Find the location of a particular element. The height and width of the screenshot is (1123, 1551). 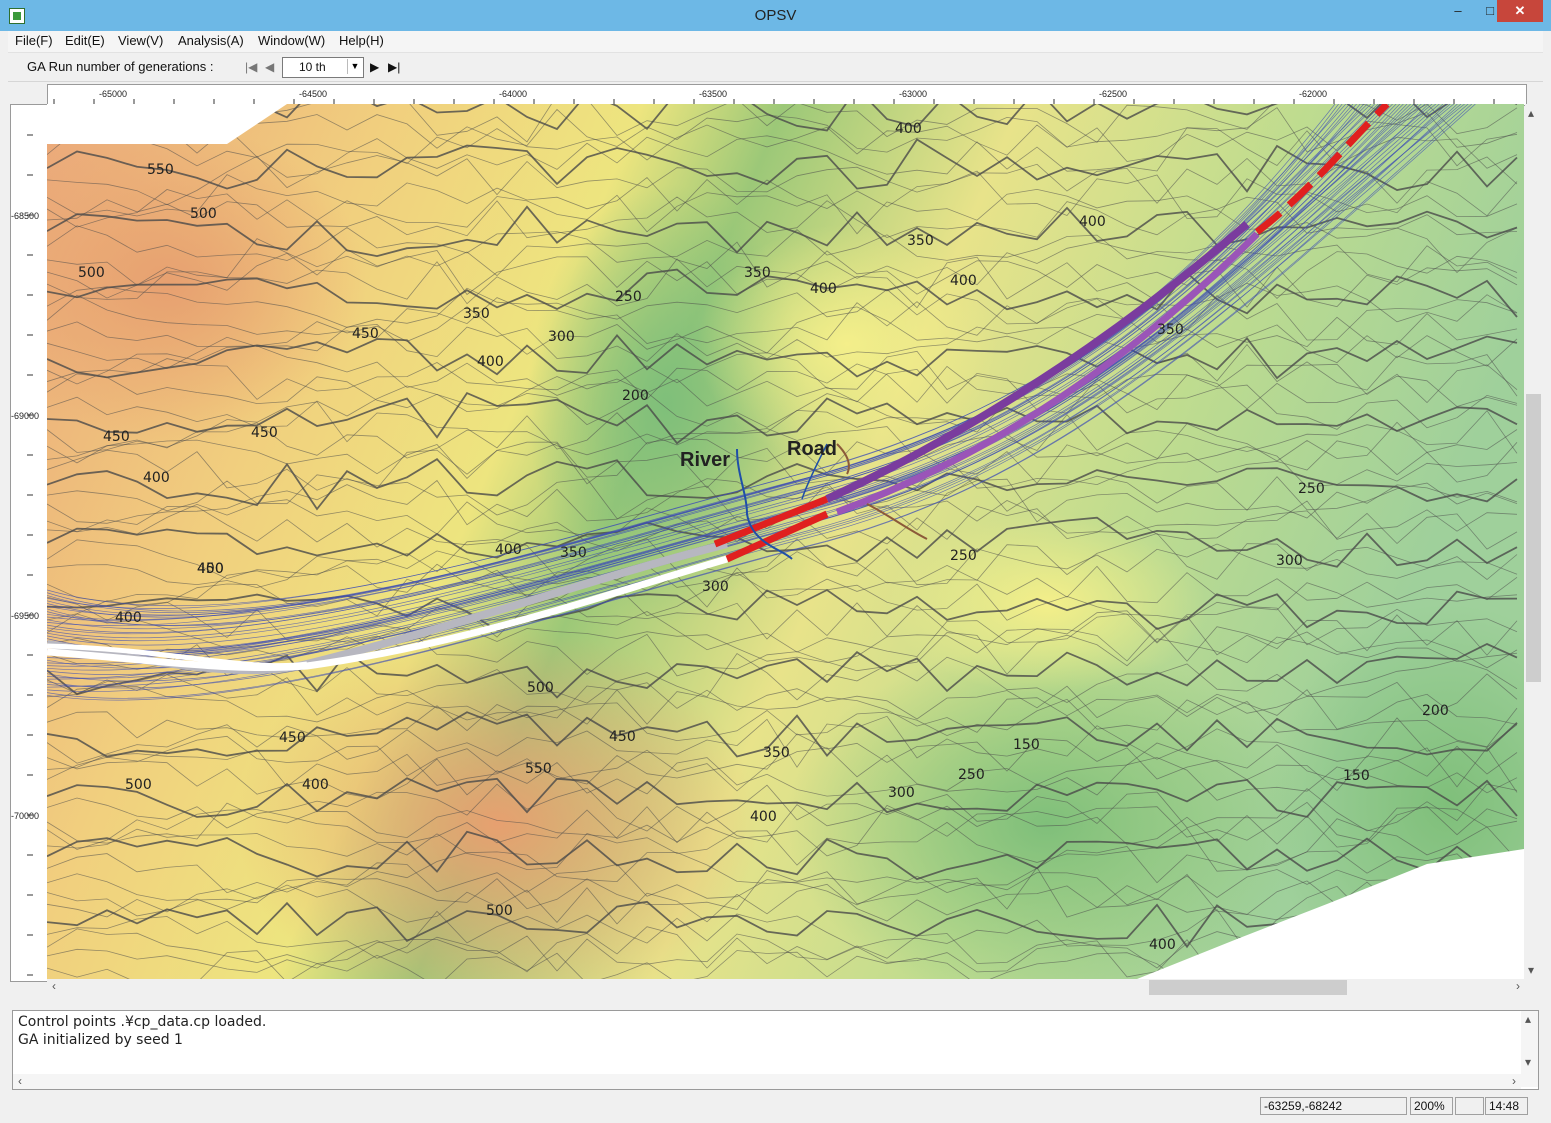

x-ruler-label: -64500 is located at coordinates (313, 94).